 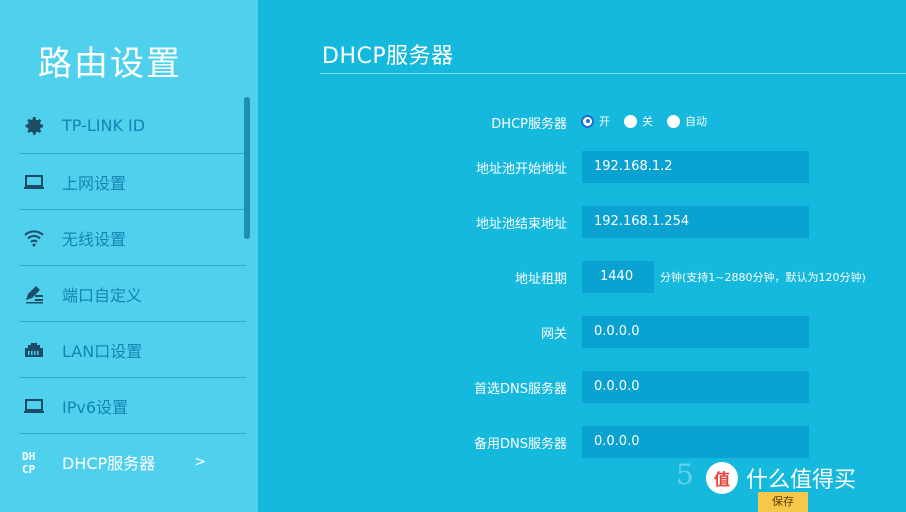 What do you see at coordinates (247, 168) in the screenshot?
I see `sidebar-scrollbar` at bounding box center [247, 168].